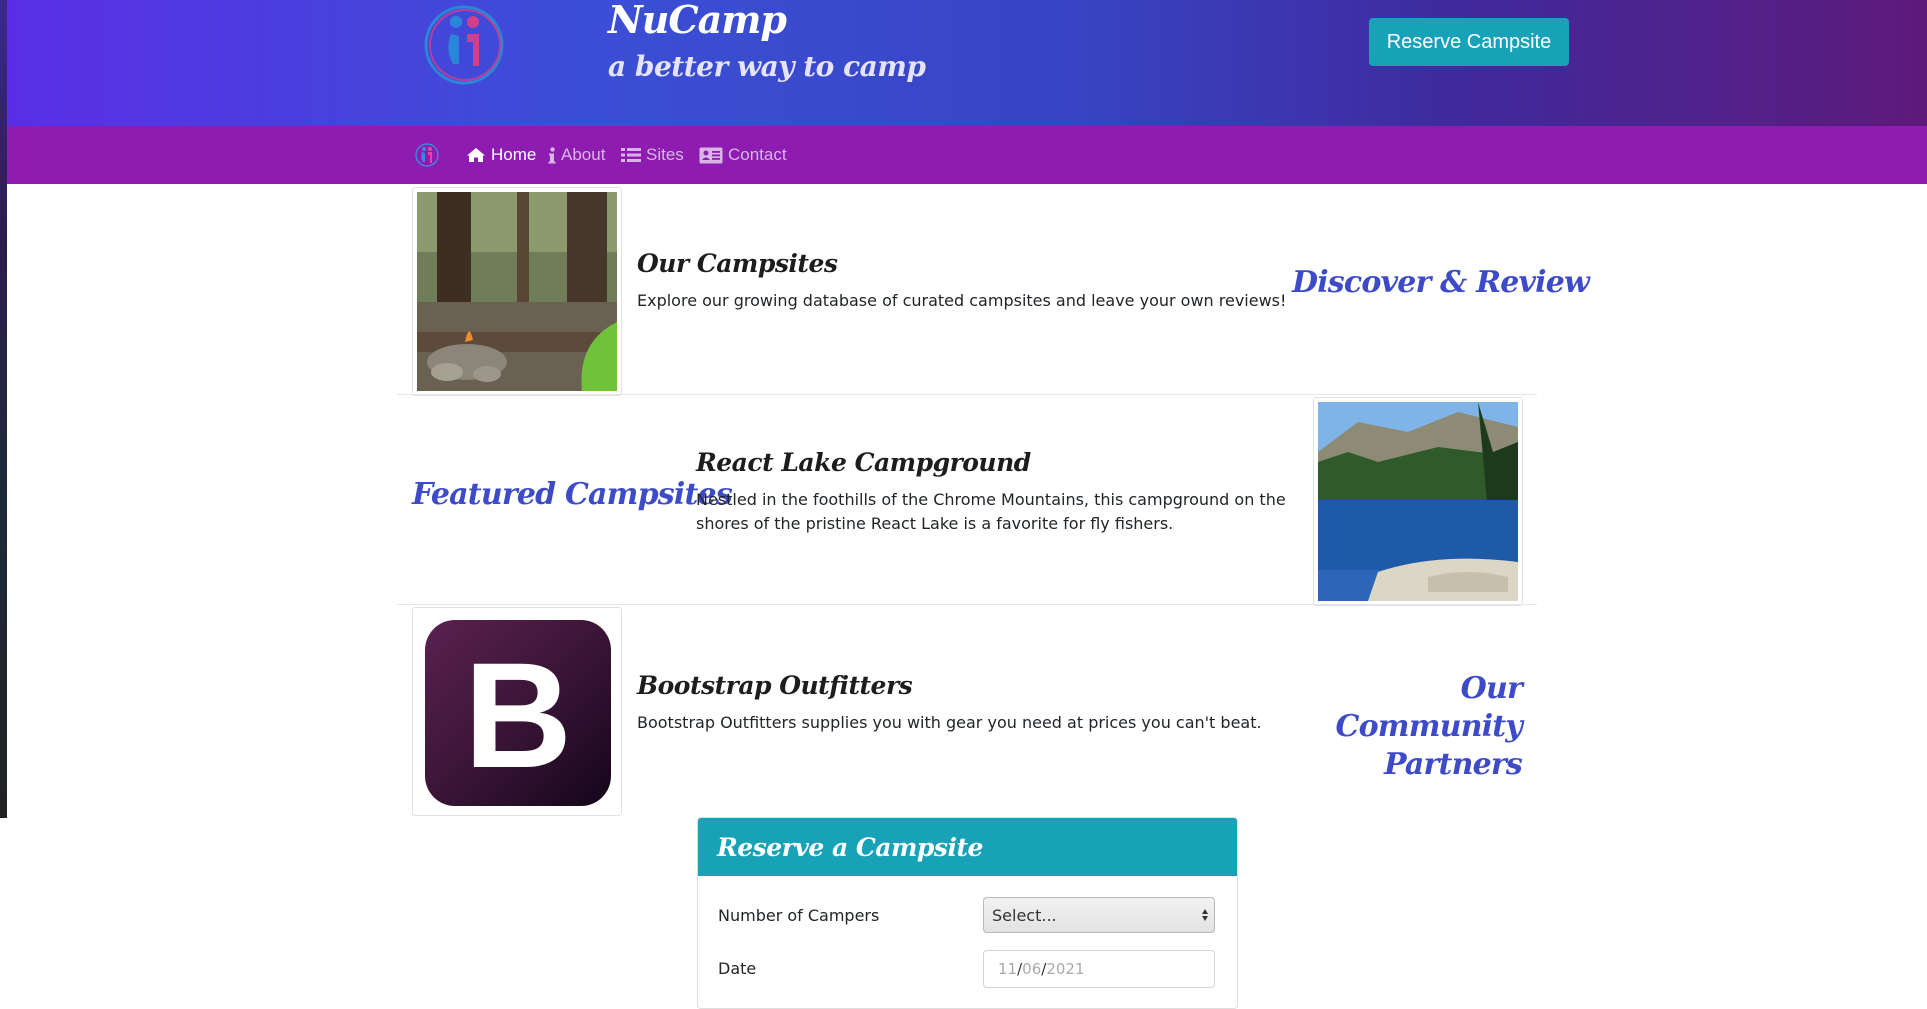 This screenshot has height=1009, width=1927. What do you see at coordinates (1429, 707) in the screenshot?
I see `side-heading-line: Our Community` at bounding box center [1429, 707].